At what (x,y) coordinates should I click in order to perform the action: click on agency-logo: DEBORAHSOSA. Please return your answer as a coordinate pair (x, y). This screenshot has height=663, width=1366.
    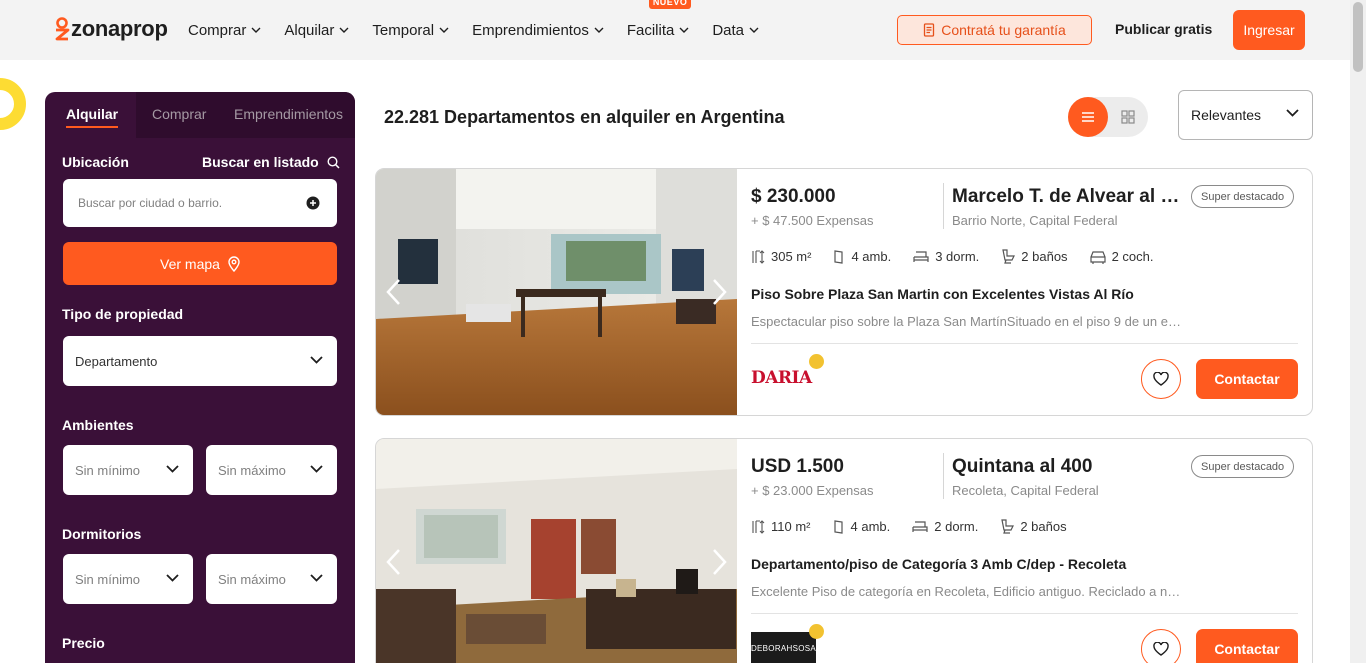
    Looking at the image, I should click on (783, 647).